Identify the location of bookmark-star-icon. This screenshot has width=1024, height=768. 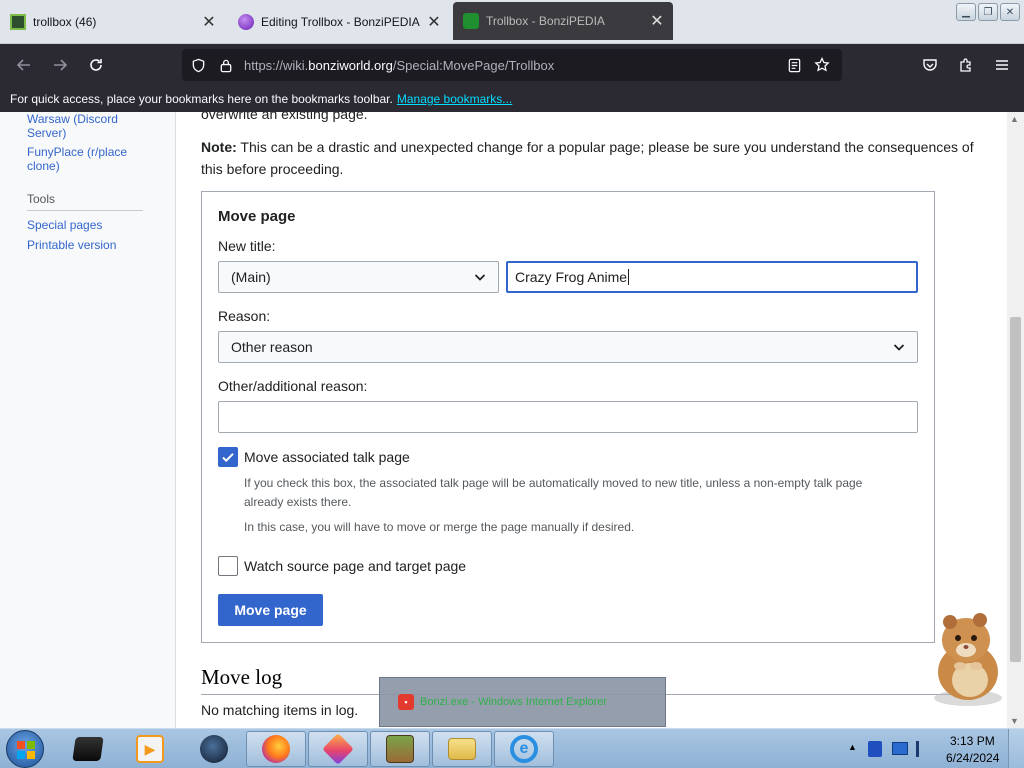
(822, 65).